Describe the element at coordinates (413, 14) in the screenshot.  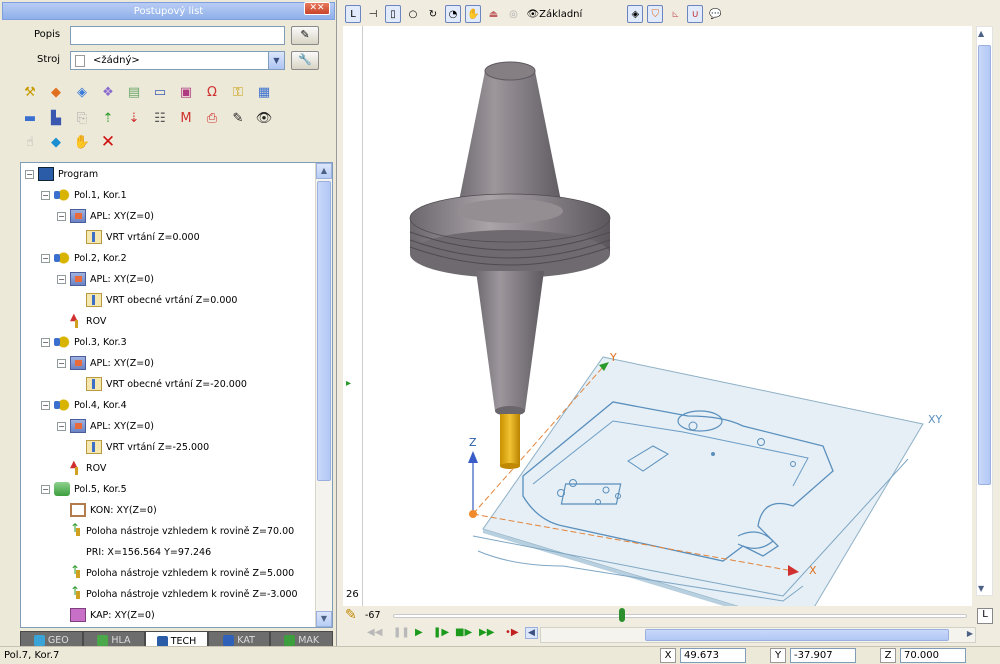
I see `zoom-icon: ○` at that location.